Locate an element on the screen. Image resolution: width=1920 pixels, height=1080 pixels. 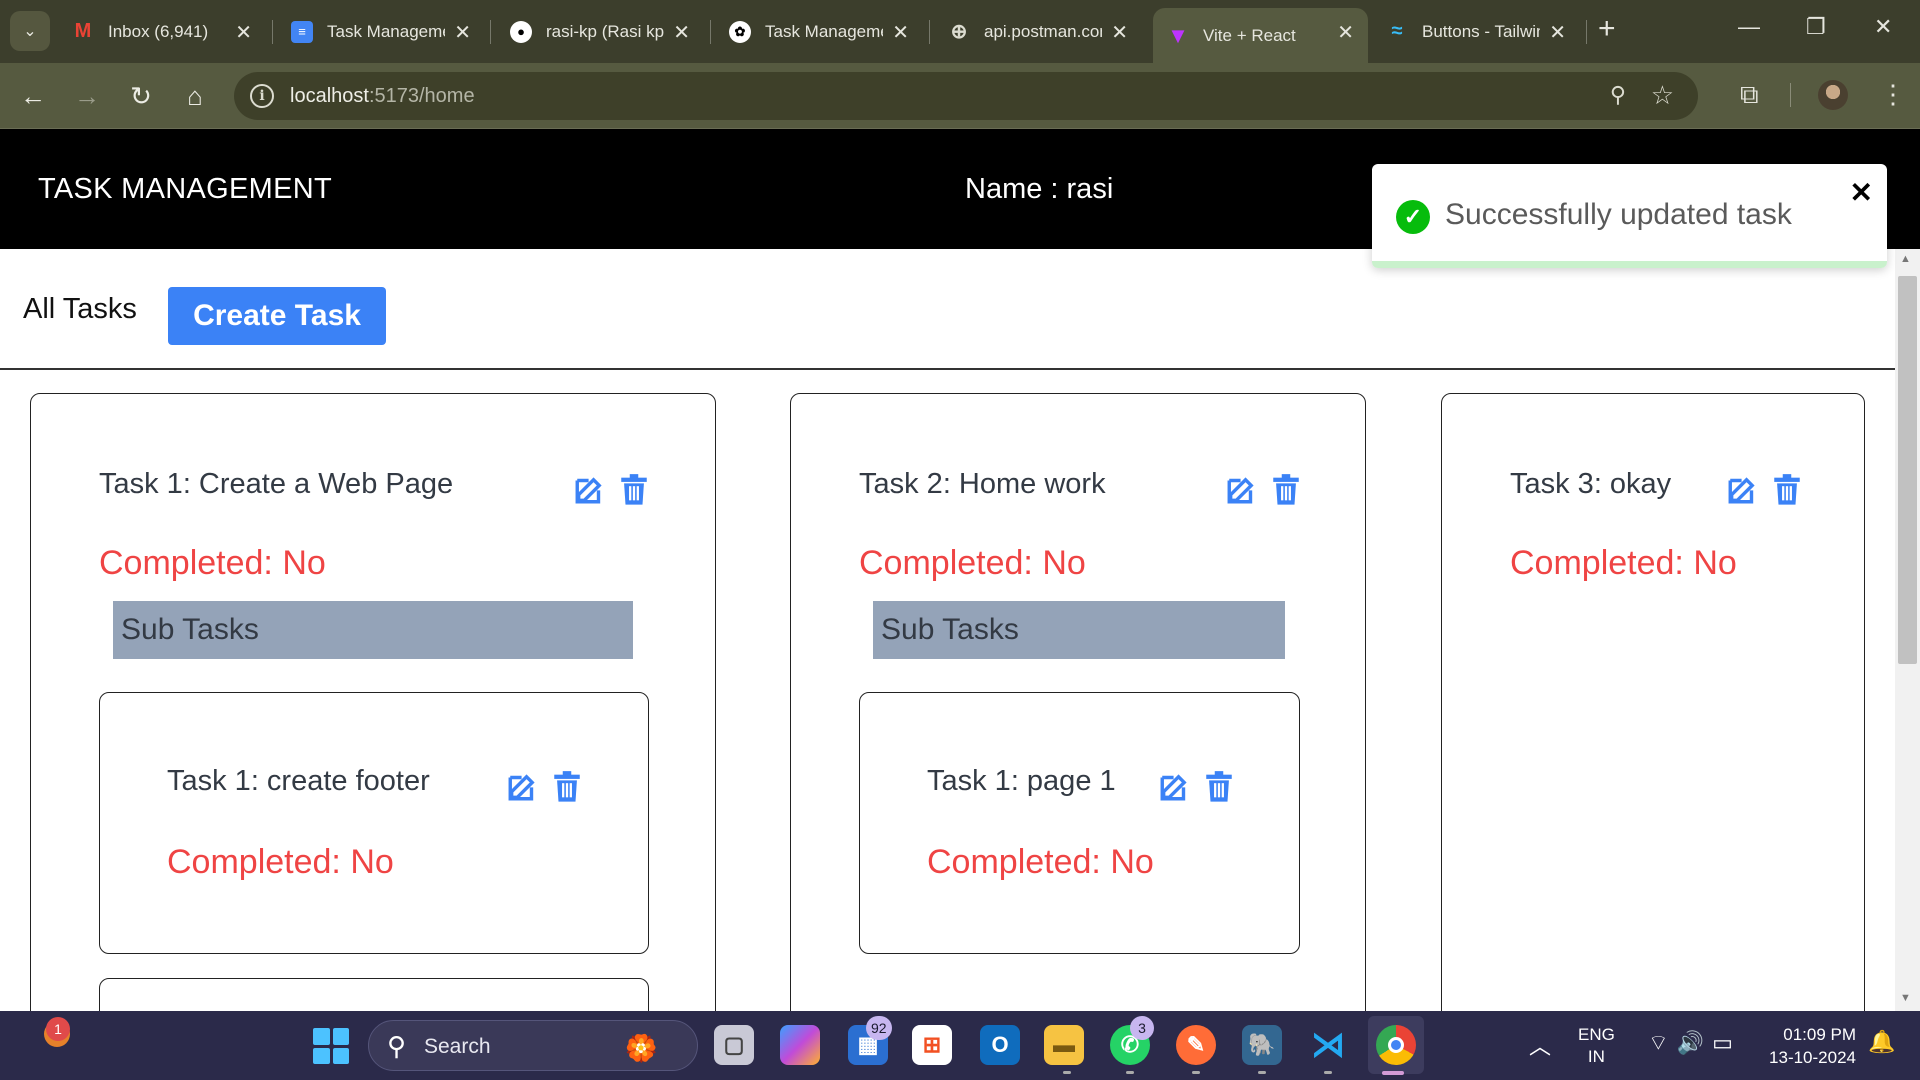
active-app-indicator is located at coordinates (1393, 1073).